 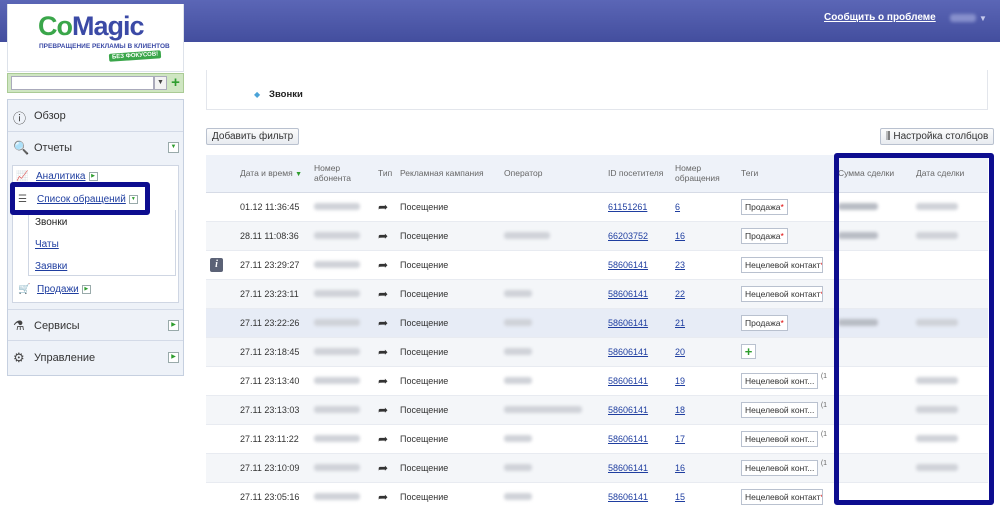 What do you see at coordinates (51, 266) in the screenshot?
I see `submenu-item-requests: Заявки` at bounding box center [51, 266].